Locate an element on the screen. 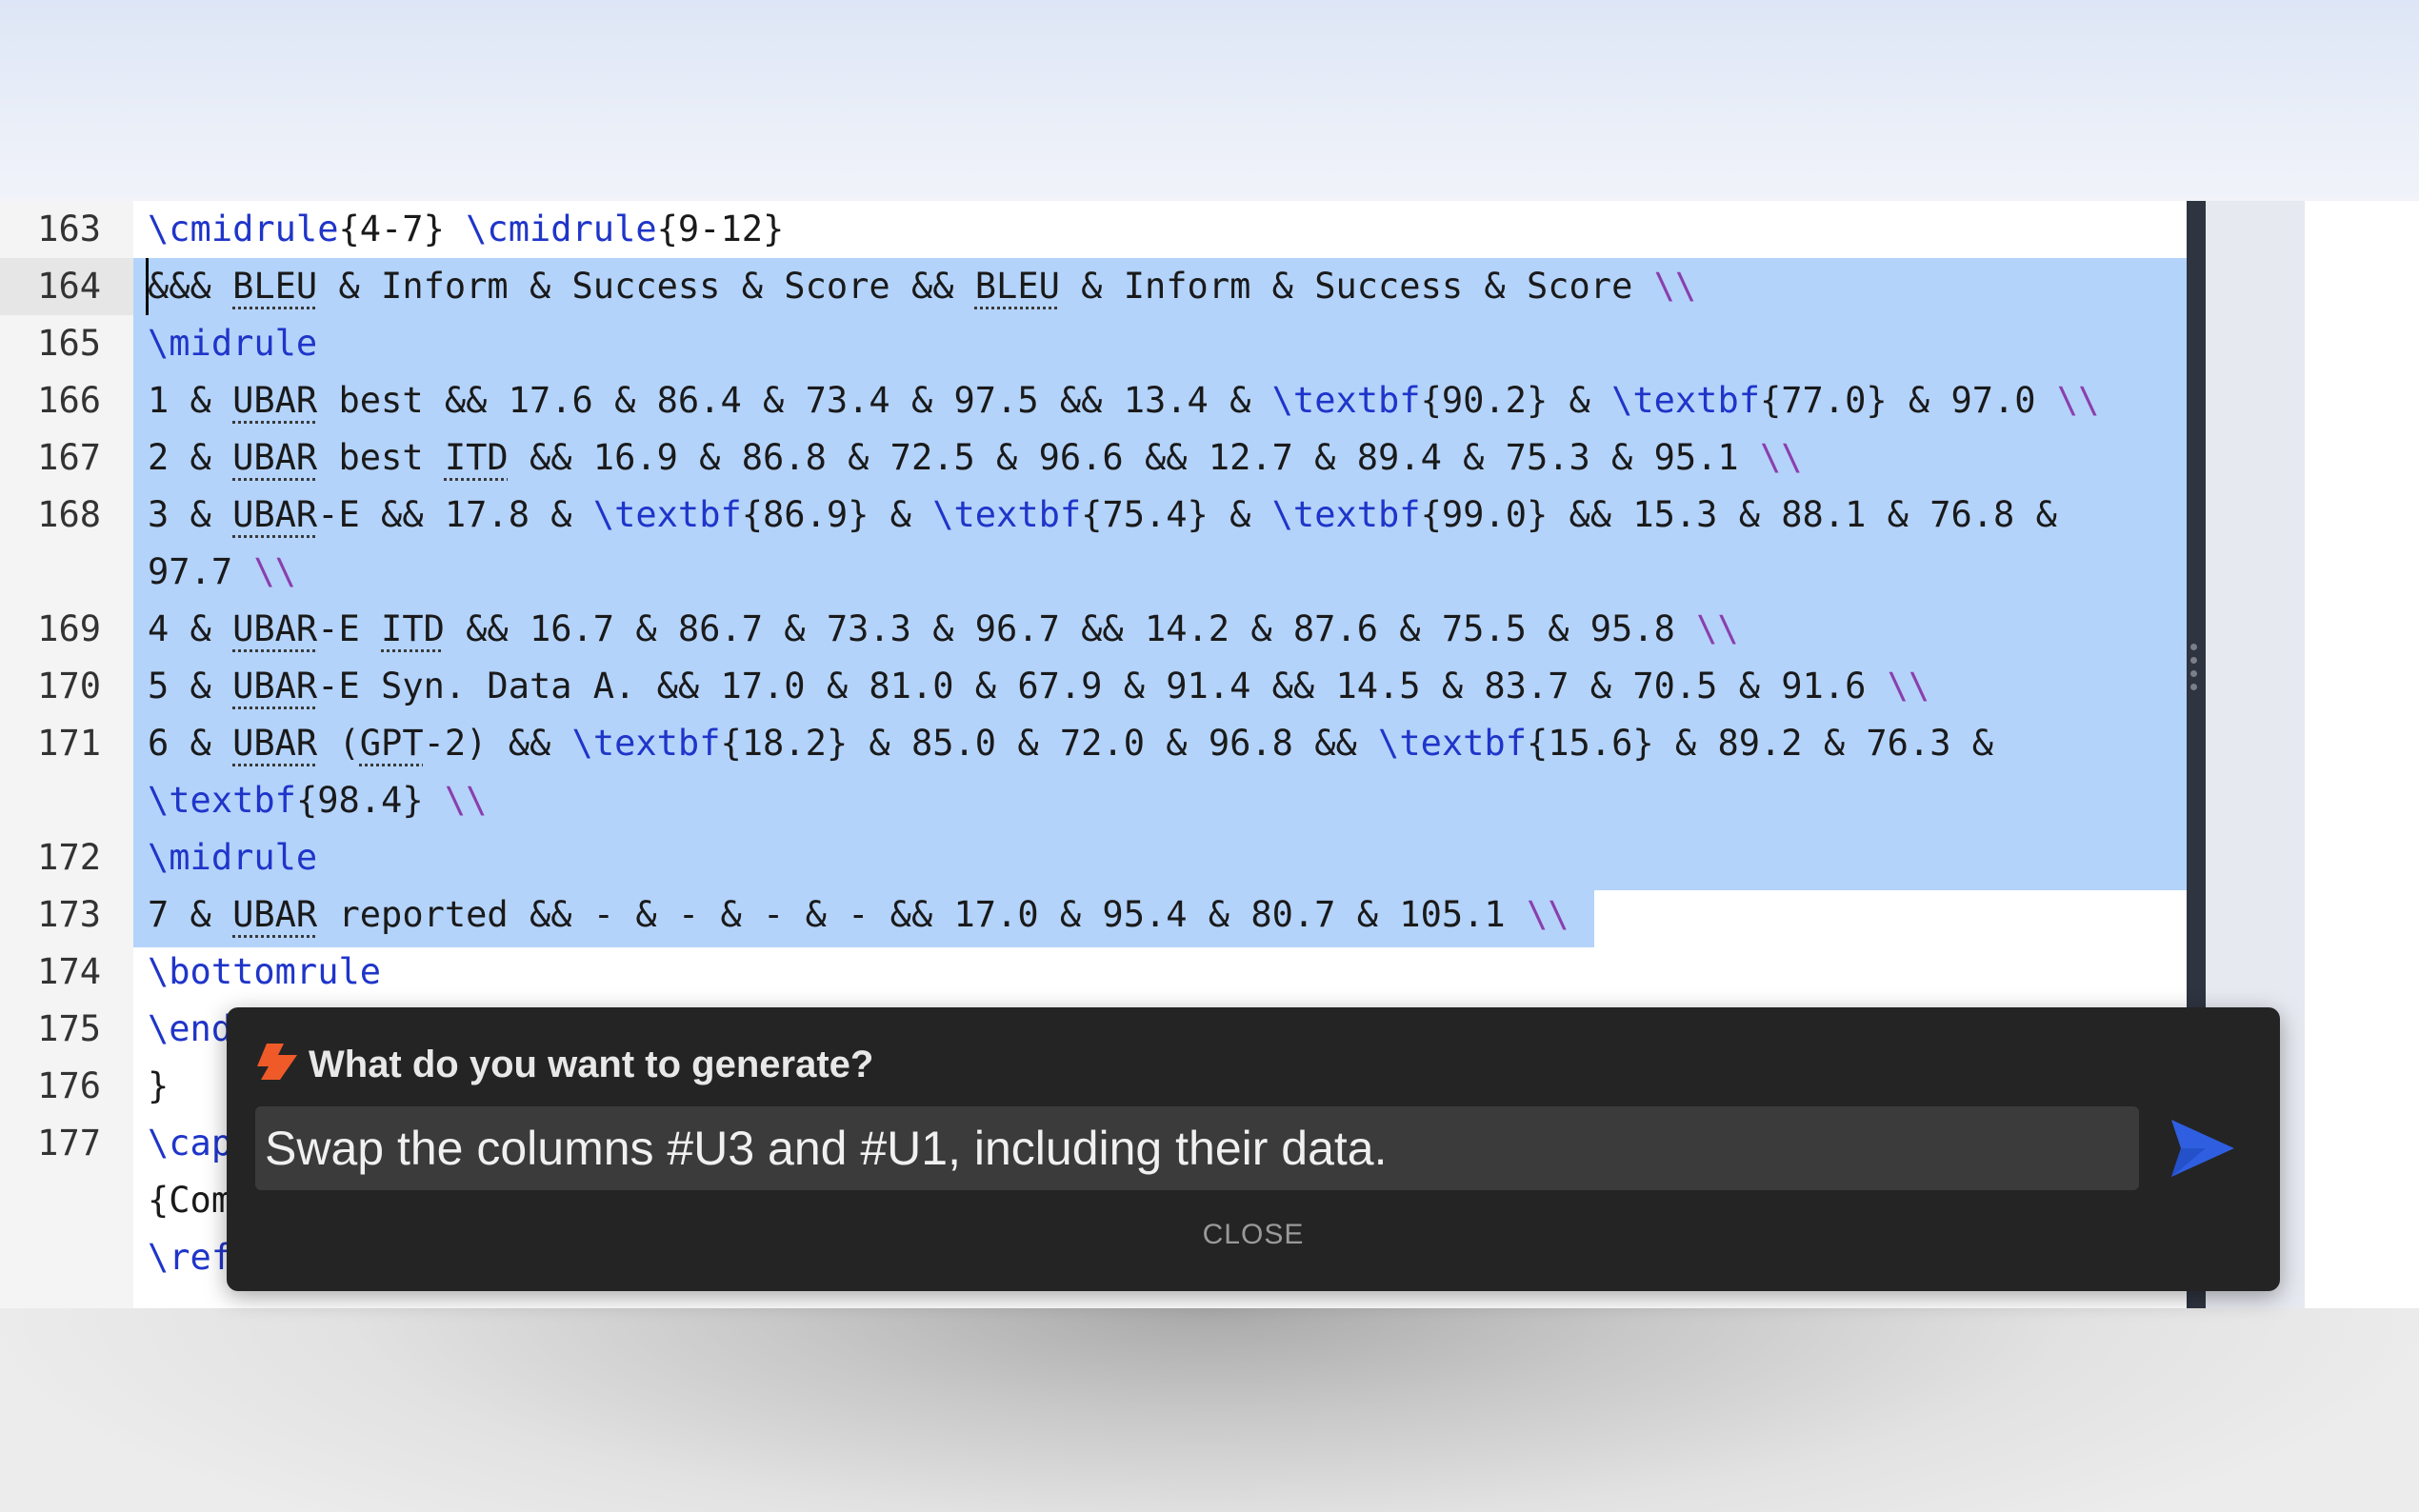  line-number: 166 is located at coordinates (69, 400).